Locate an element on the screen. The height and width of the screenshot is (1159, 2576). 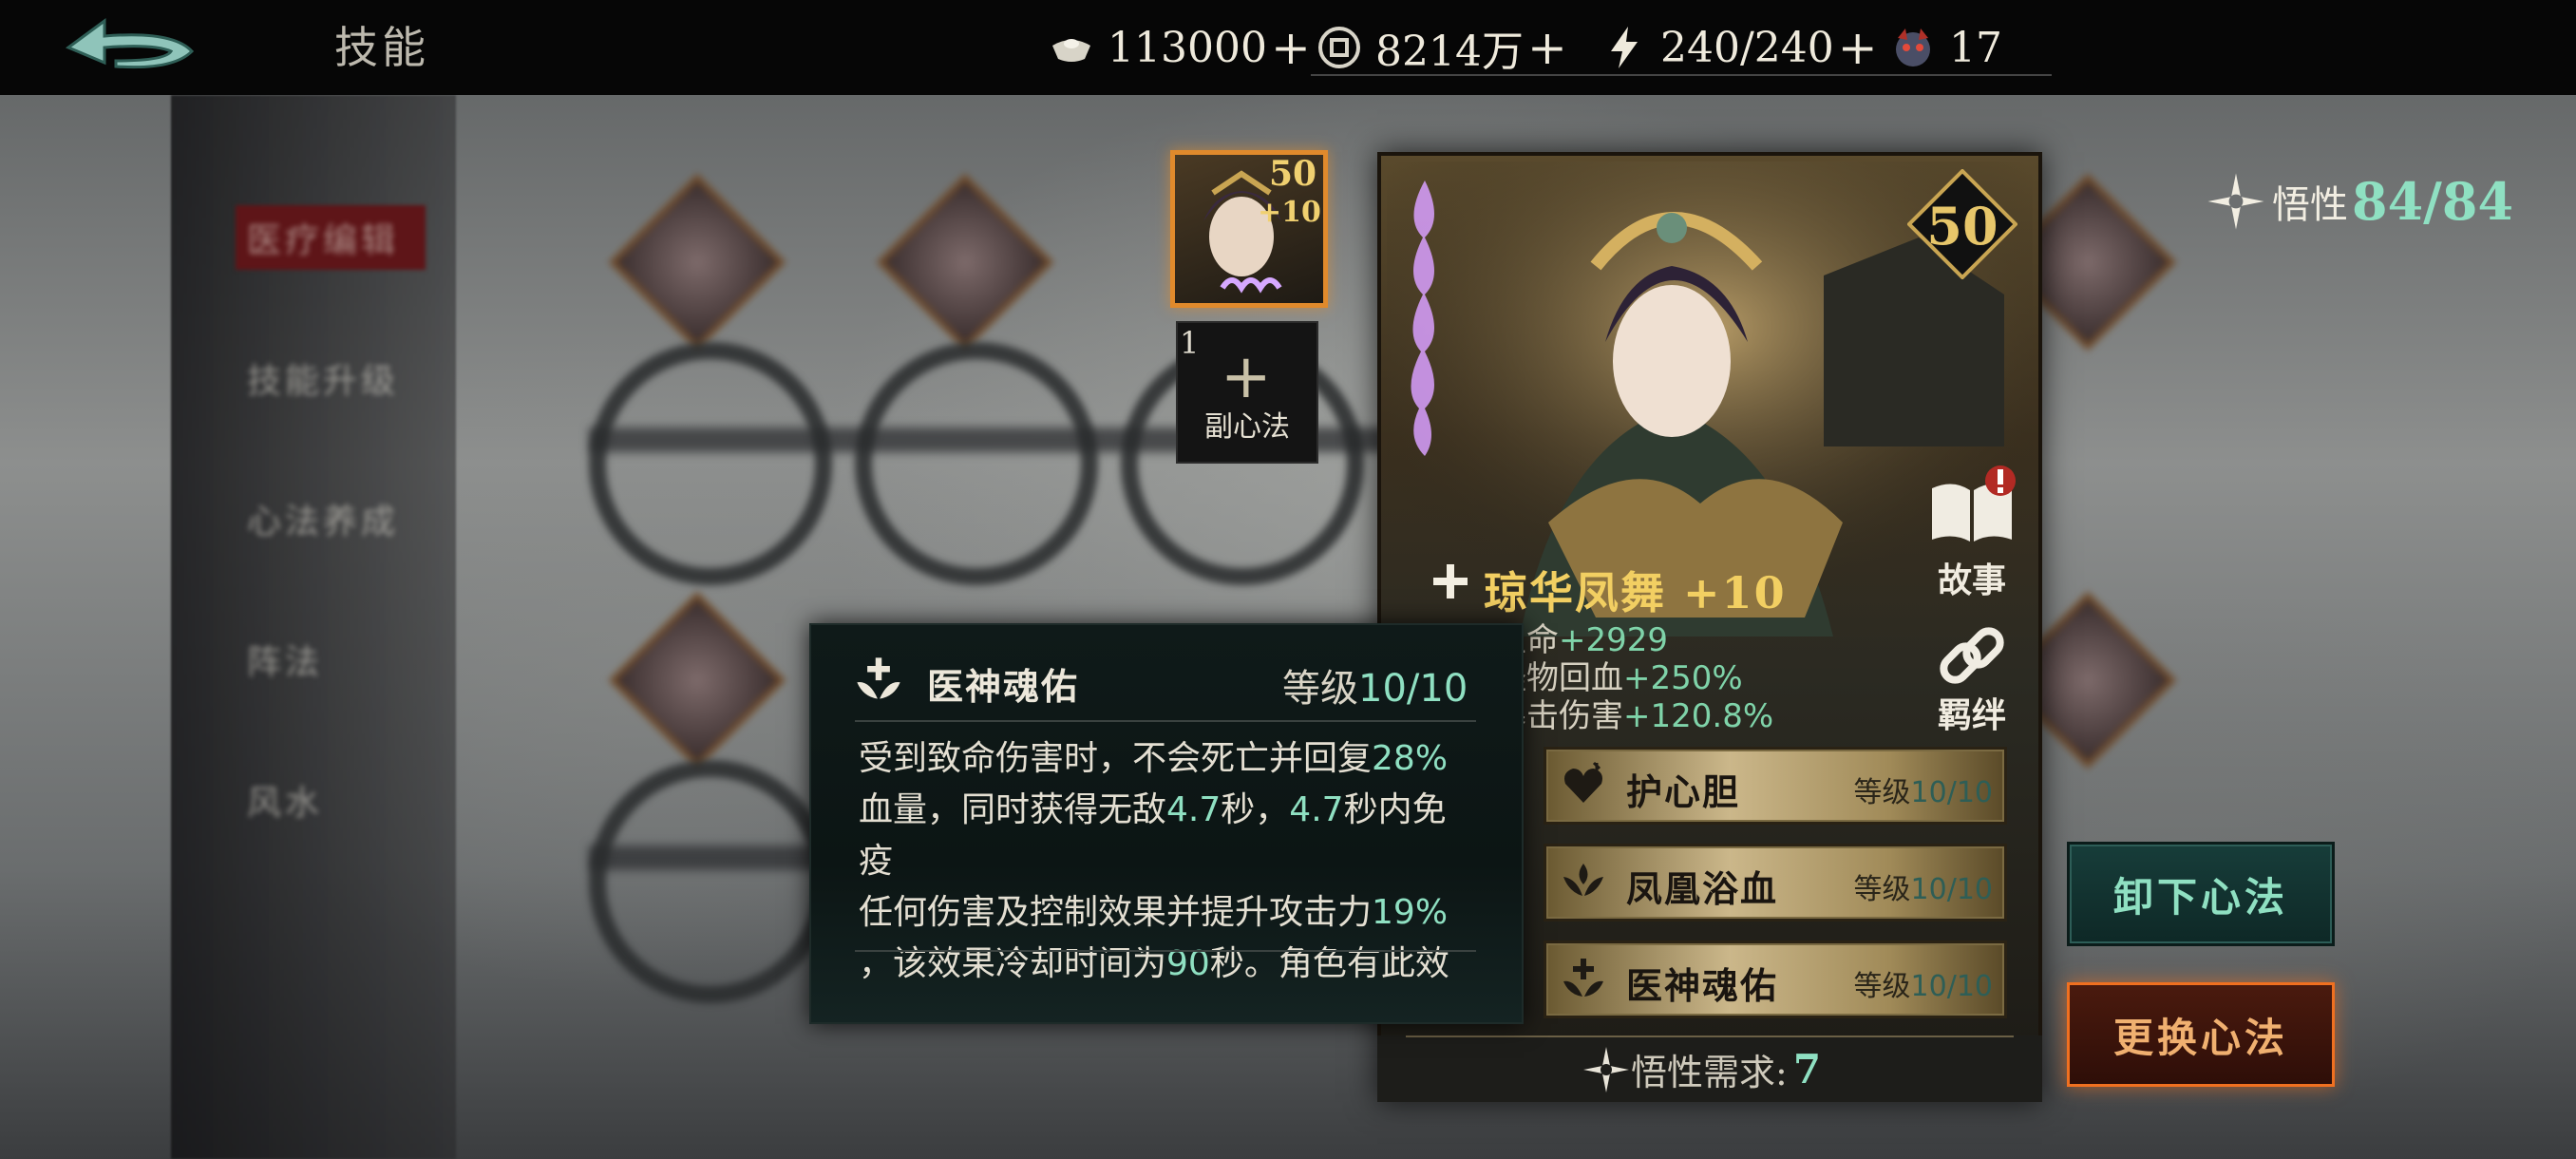
lightning-icon is located at coordinates (1624, 47).